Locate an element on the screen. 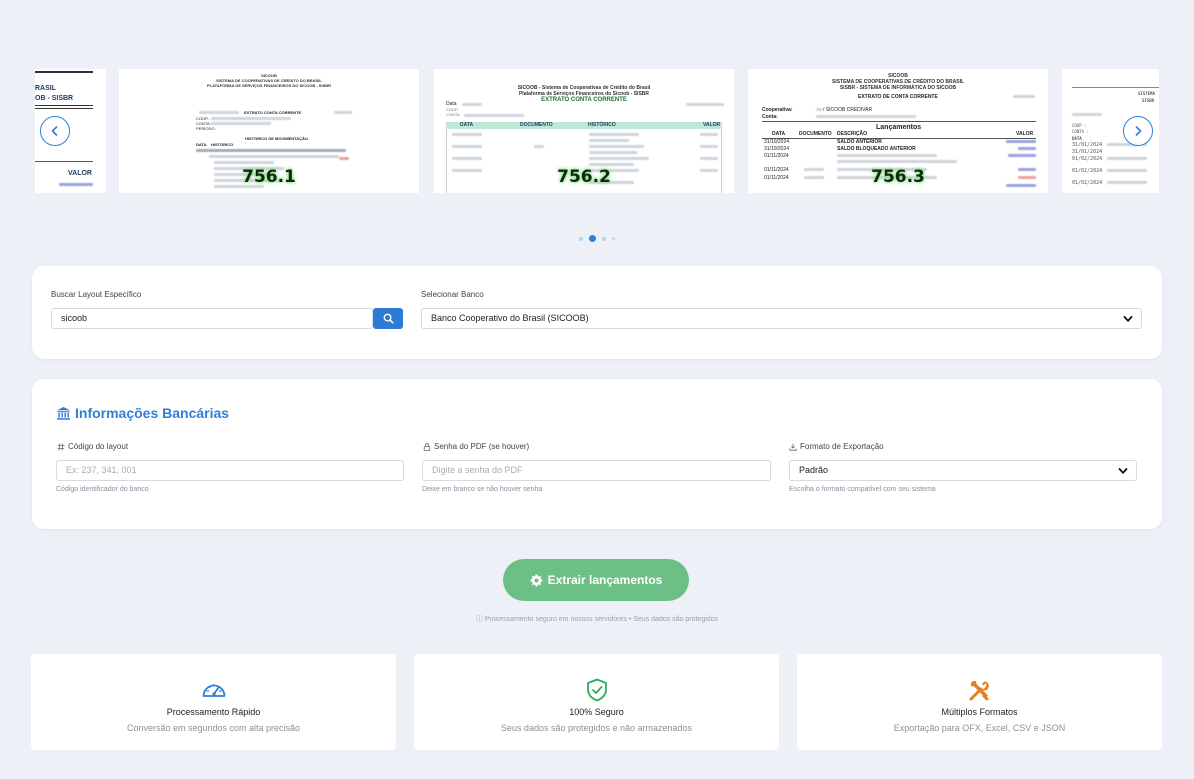  bank-select: Banco Cooperativo do Brasil (SICOOB) is located at coordinates (781, 318).